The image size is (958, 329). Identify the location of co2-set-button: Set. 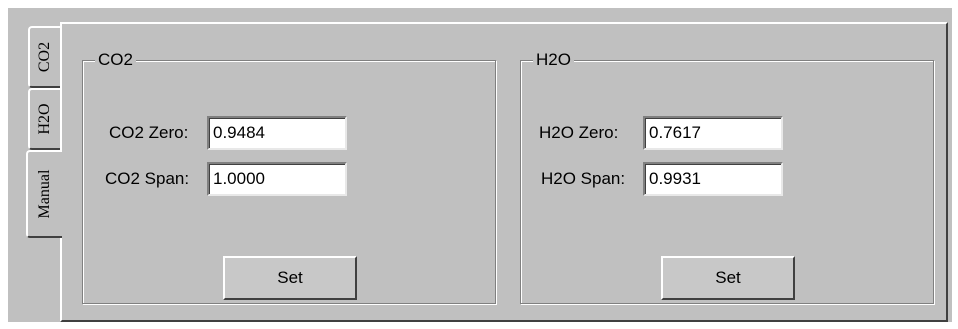
(290, 278).